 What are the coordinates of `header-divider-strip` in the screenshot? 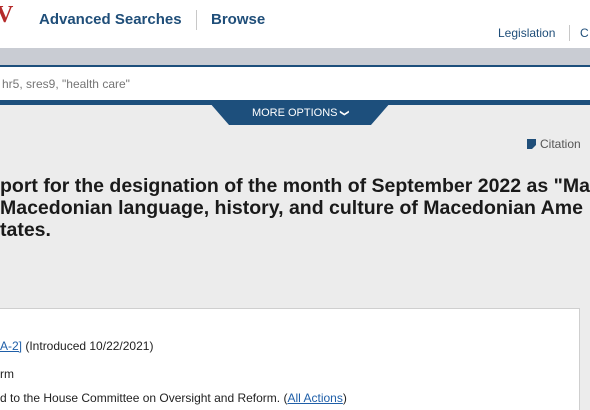 It's located at (295, 56).